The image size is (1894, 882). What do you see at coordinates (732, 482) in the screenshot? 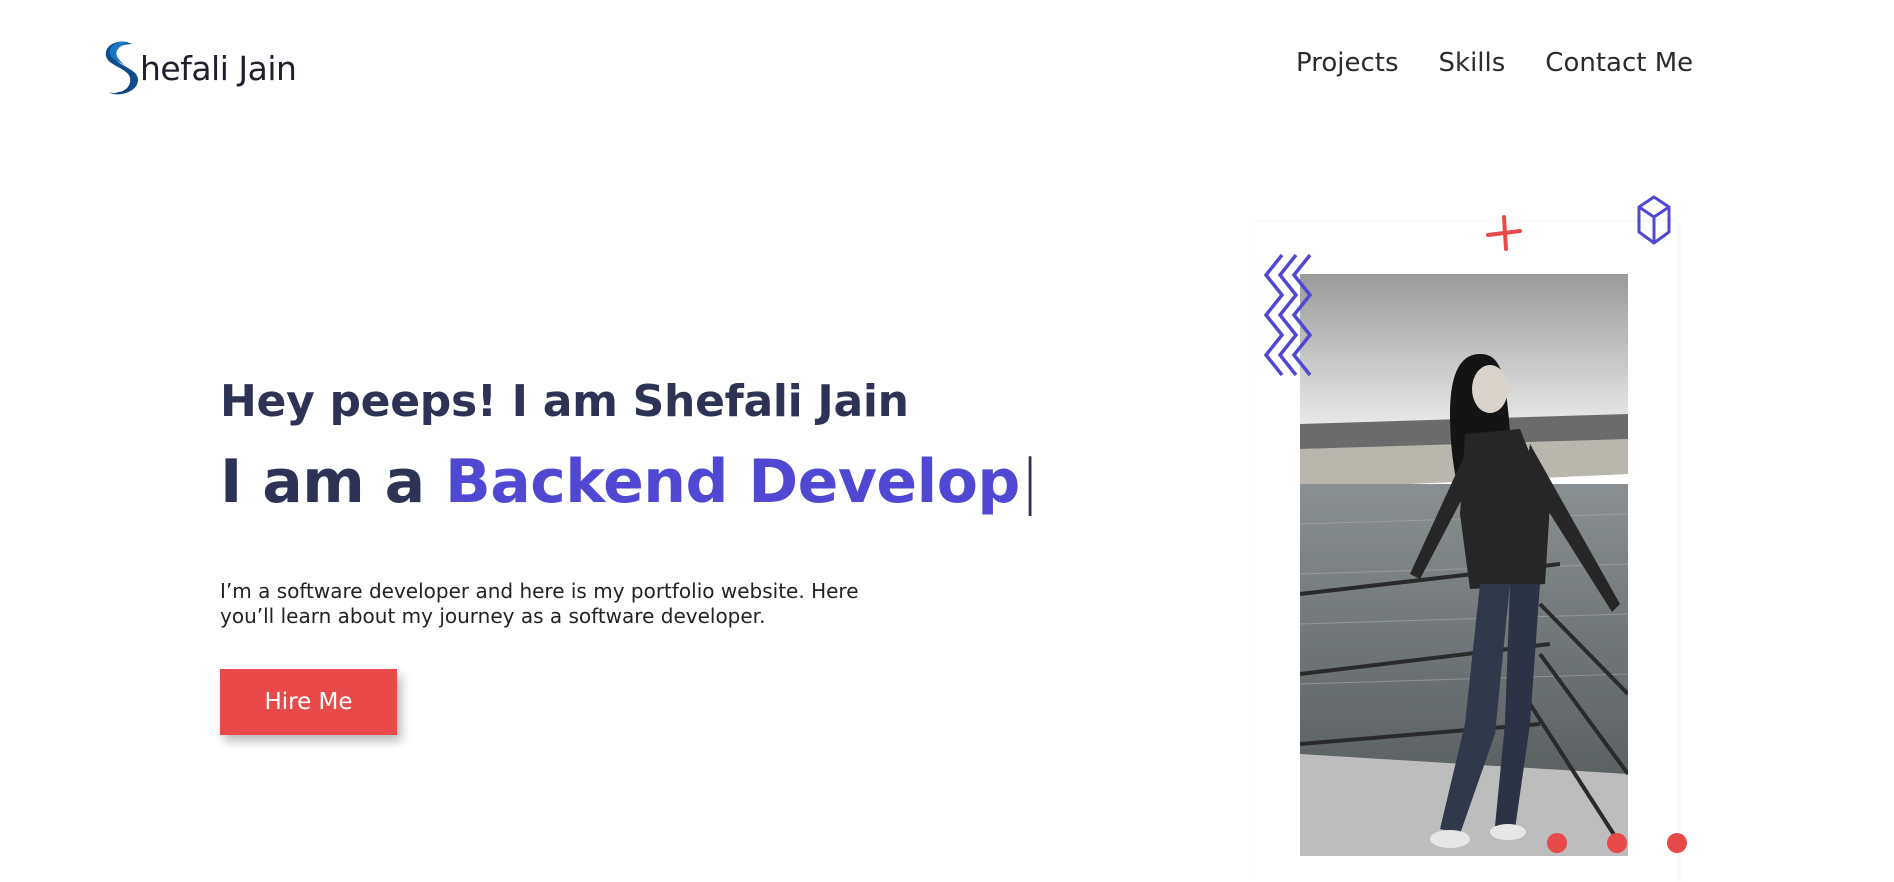
I see `role-typed-text: Backend Develop` at bounding box center [732, 482].